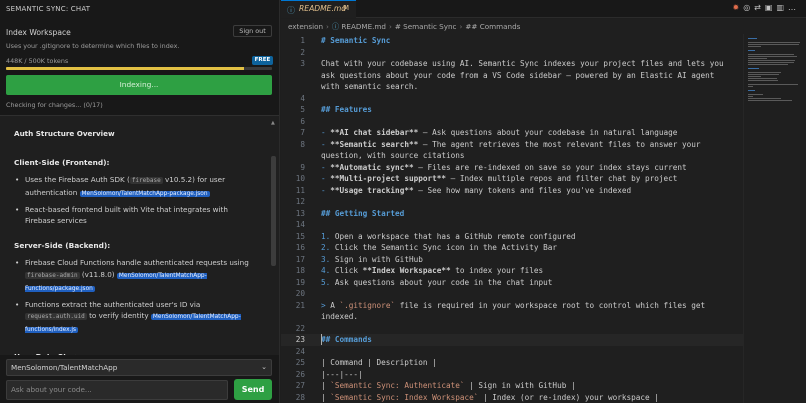 The image size is (806, 403). I want to click on code-line: 2, so click(512, 53).